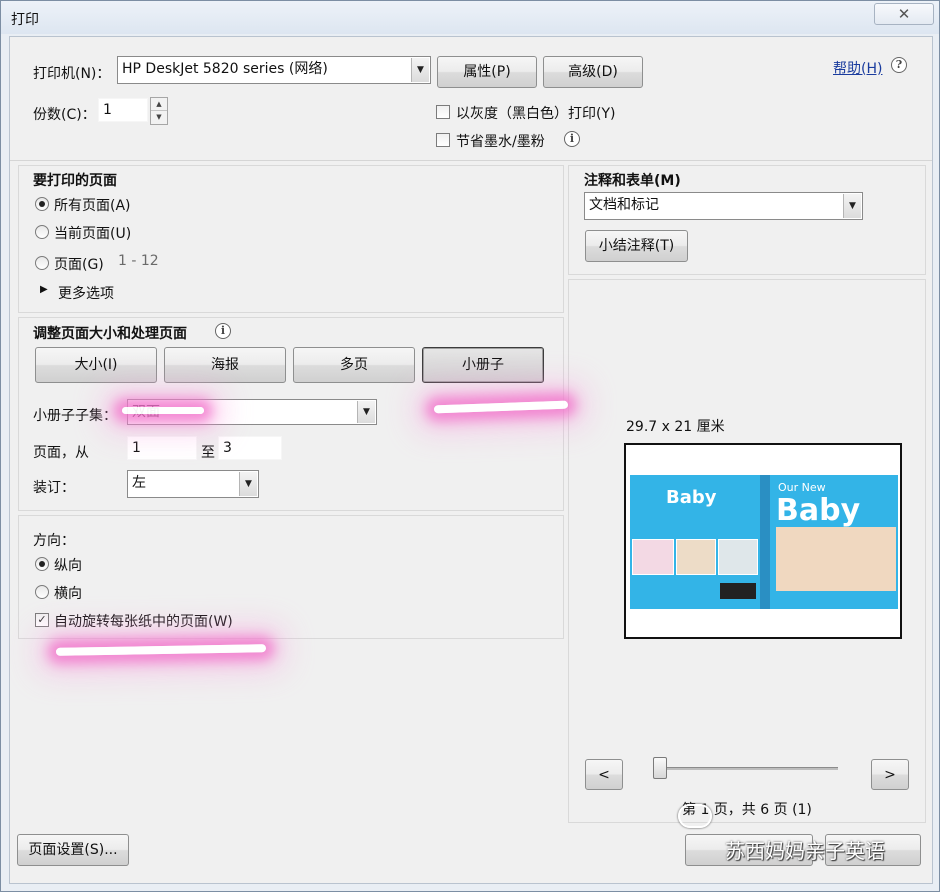  What do you see at coordinates (92, 206) in the screenshot?
I see `all-pages-label: 所有页面(A)` at bounding box center [92, 206].